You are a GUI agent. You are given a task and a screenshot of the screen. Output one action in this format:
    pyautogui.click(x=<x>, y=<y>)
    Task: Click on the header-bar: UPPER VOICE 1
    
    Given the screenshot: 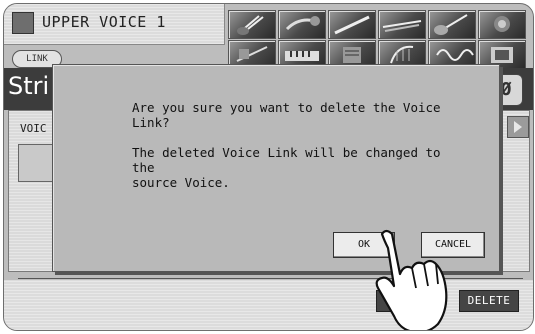 What is the action you would take?
    pyautogui.click(x=114, y=24)
    